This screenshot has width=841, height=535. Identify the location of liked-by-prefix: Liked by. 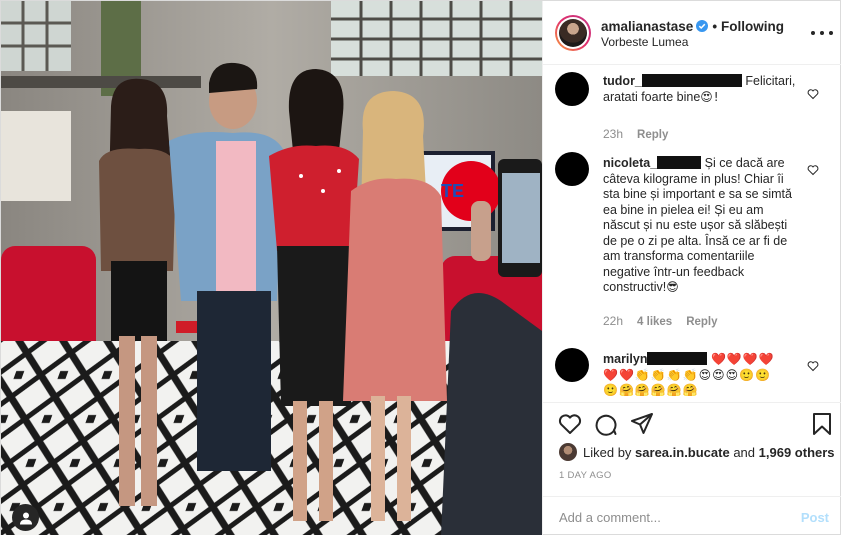
(607, 452).